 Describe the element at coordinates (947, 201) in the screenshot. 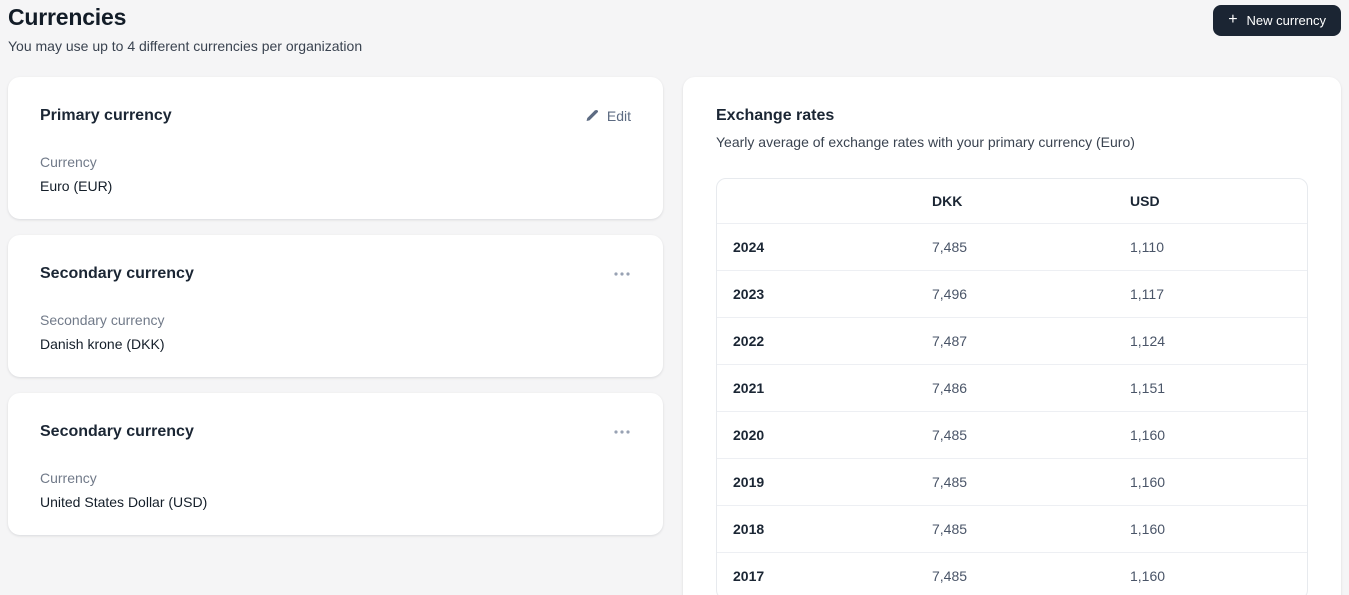

I see `dkk-column-header: DKK` at that location.